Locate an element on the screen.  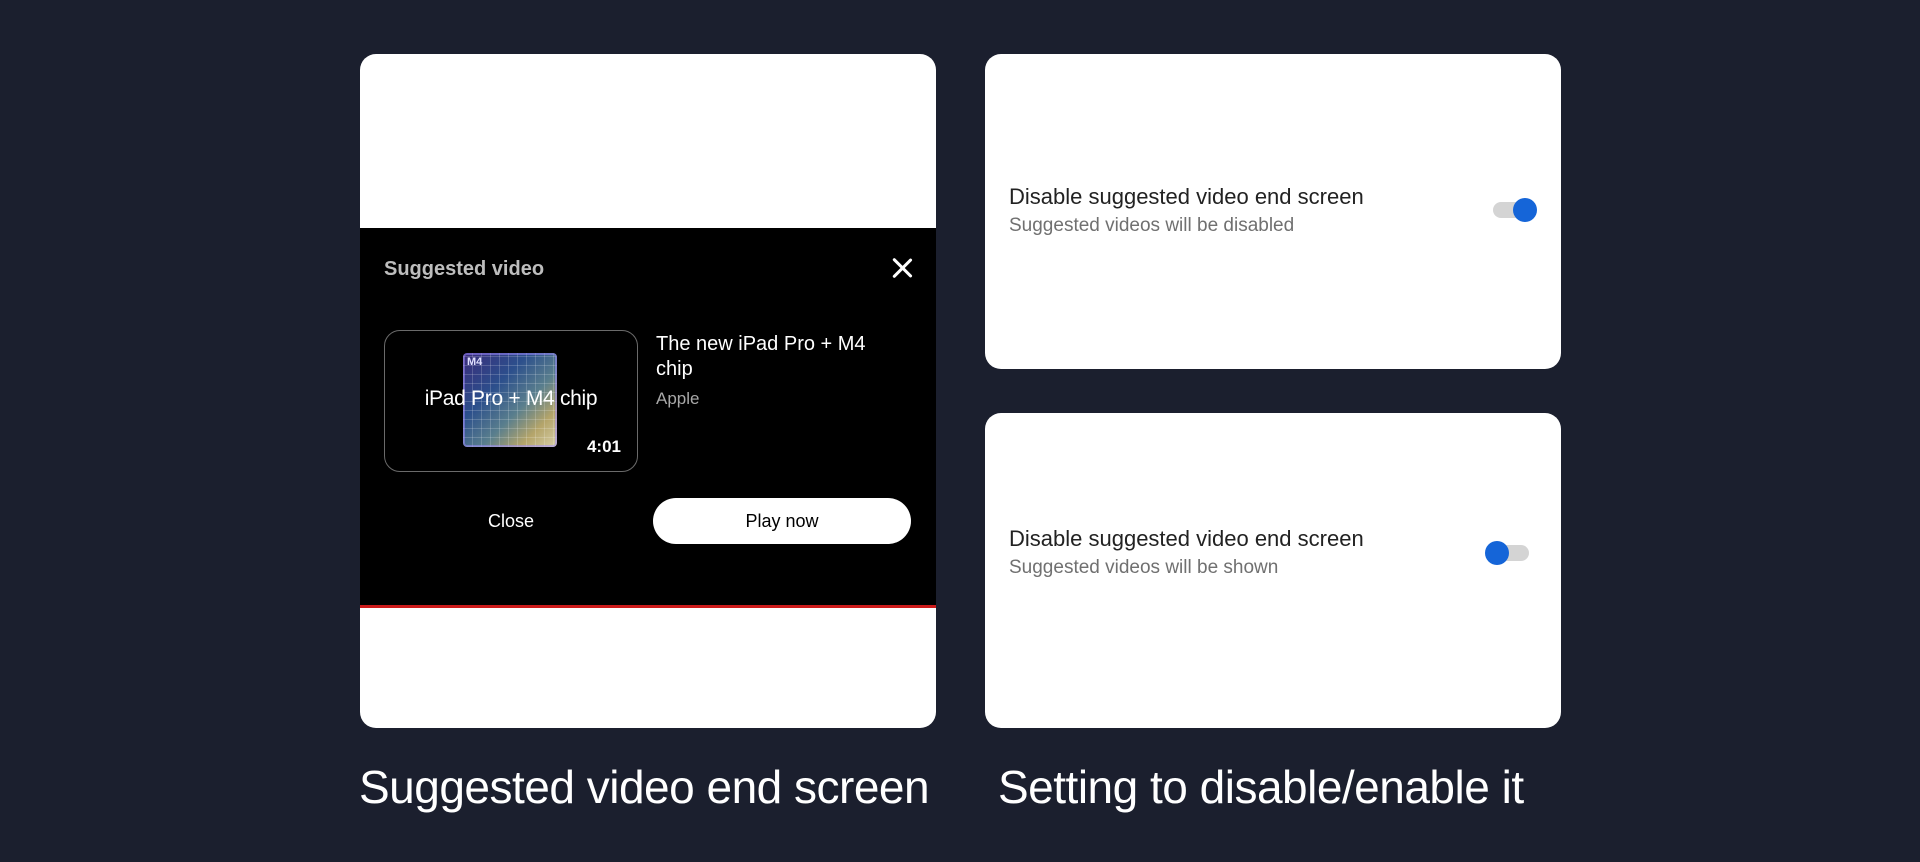
video-thumbnail: M4 iPad Pro + M4 chip 4:01 is located at coordinates (511, 401).